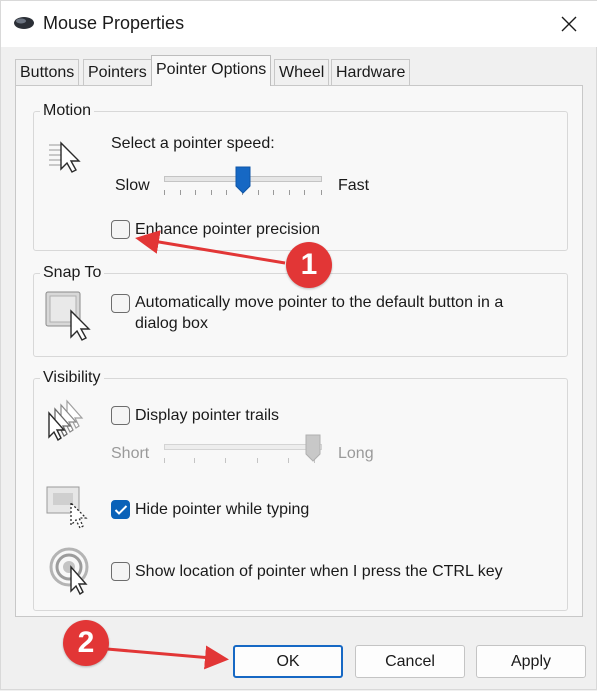 This screenshot has height=691, width=597. I want to click on annotation-badge-2: 2, so click(86, 643).